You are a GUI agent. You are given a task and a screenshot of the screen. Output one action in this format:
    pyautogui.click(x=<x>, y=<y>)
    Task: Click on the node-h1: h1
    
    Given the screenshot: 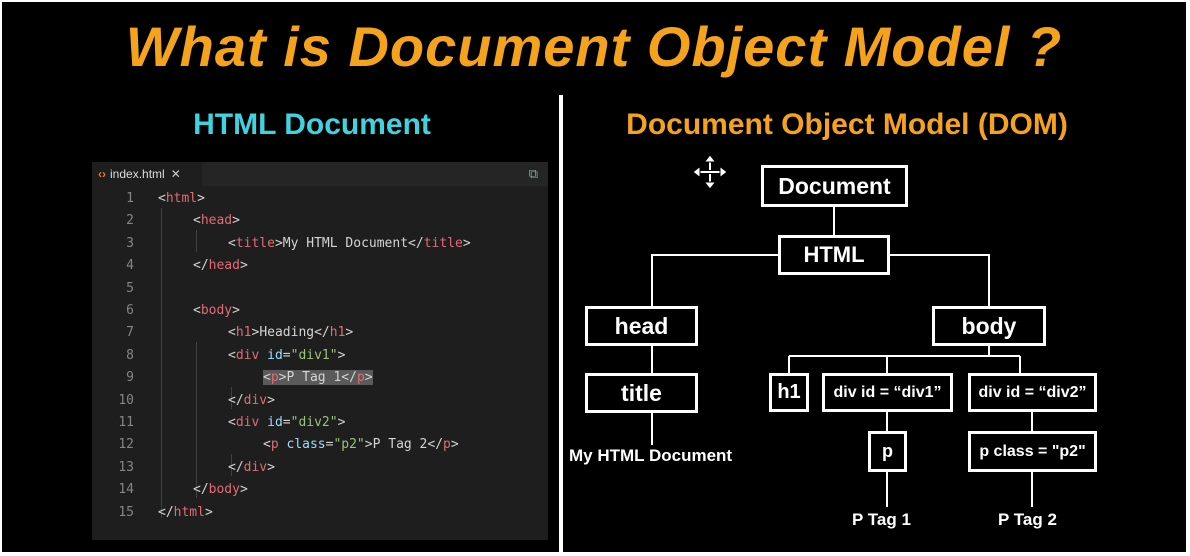 What is the action you would take?
    pyautogui.click(x=789, y=392)
    